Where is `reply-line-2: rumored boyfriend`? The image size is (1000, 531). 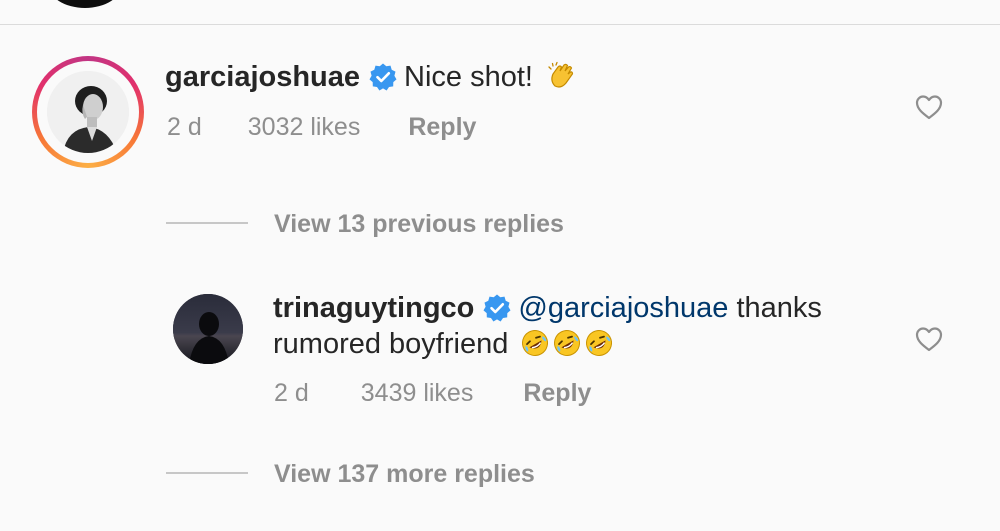 reply-line-2: rumored boyfriend is located at coordinates (443, 344).